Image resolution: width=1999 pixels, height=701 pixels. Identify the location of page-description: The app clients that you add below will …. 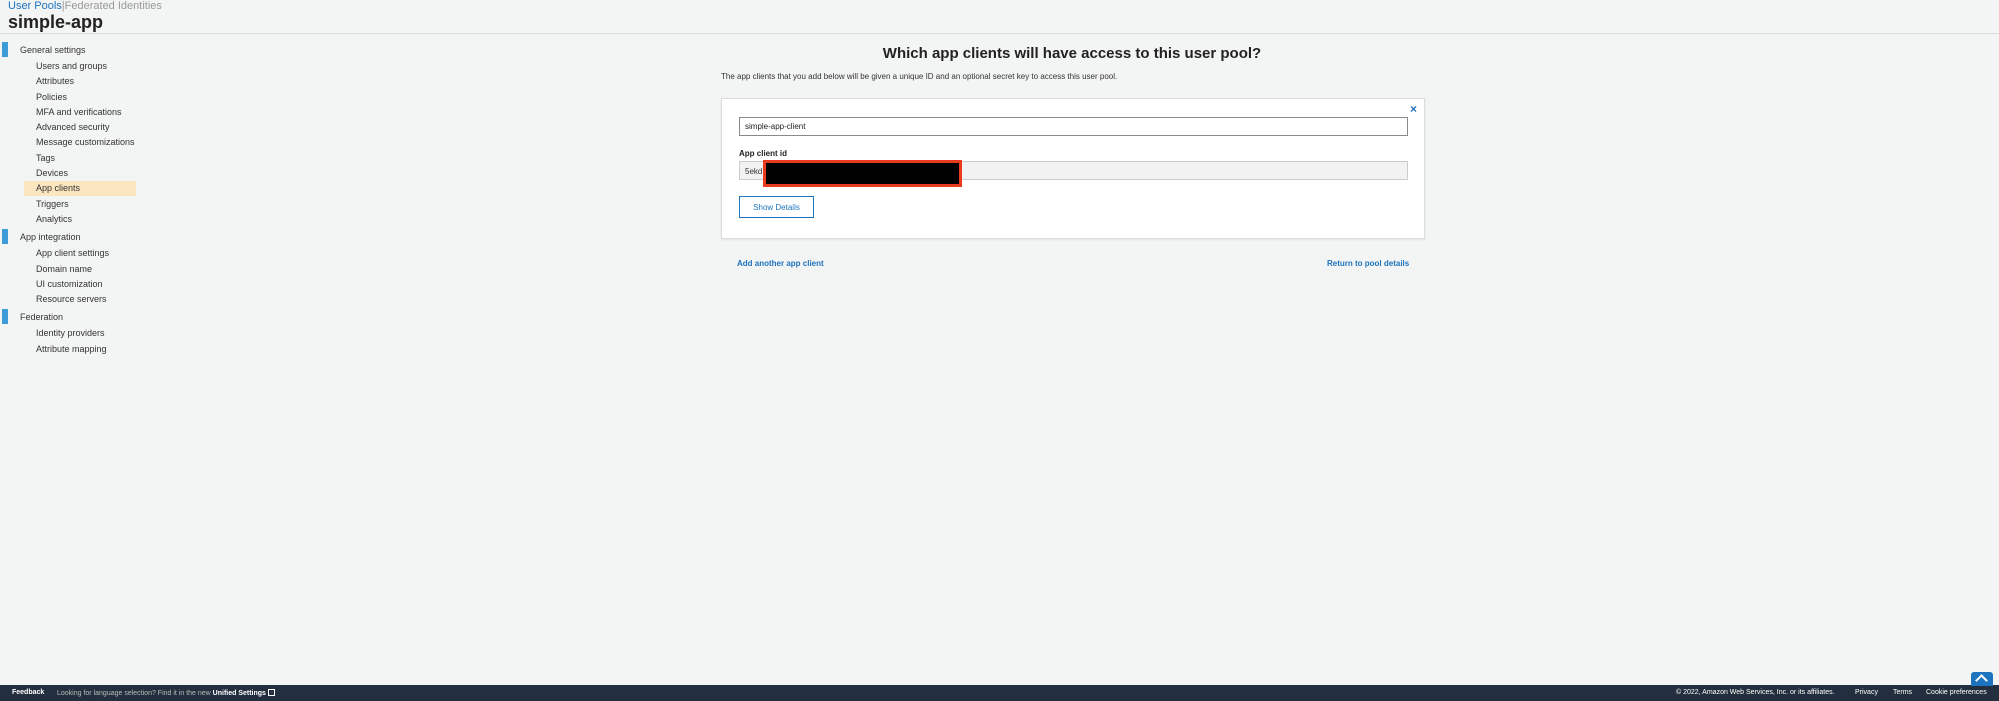
(919, 76).